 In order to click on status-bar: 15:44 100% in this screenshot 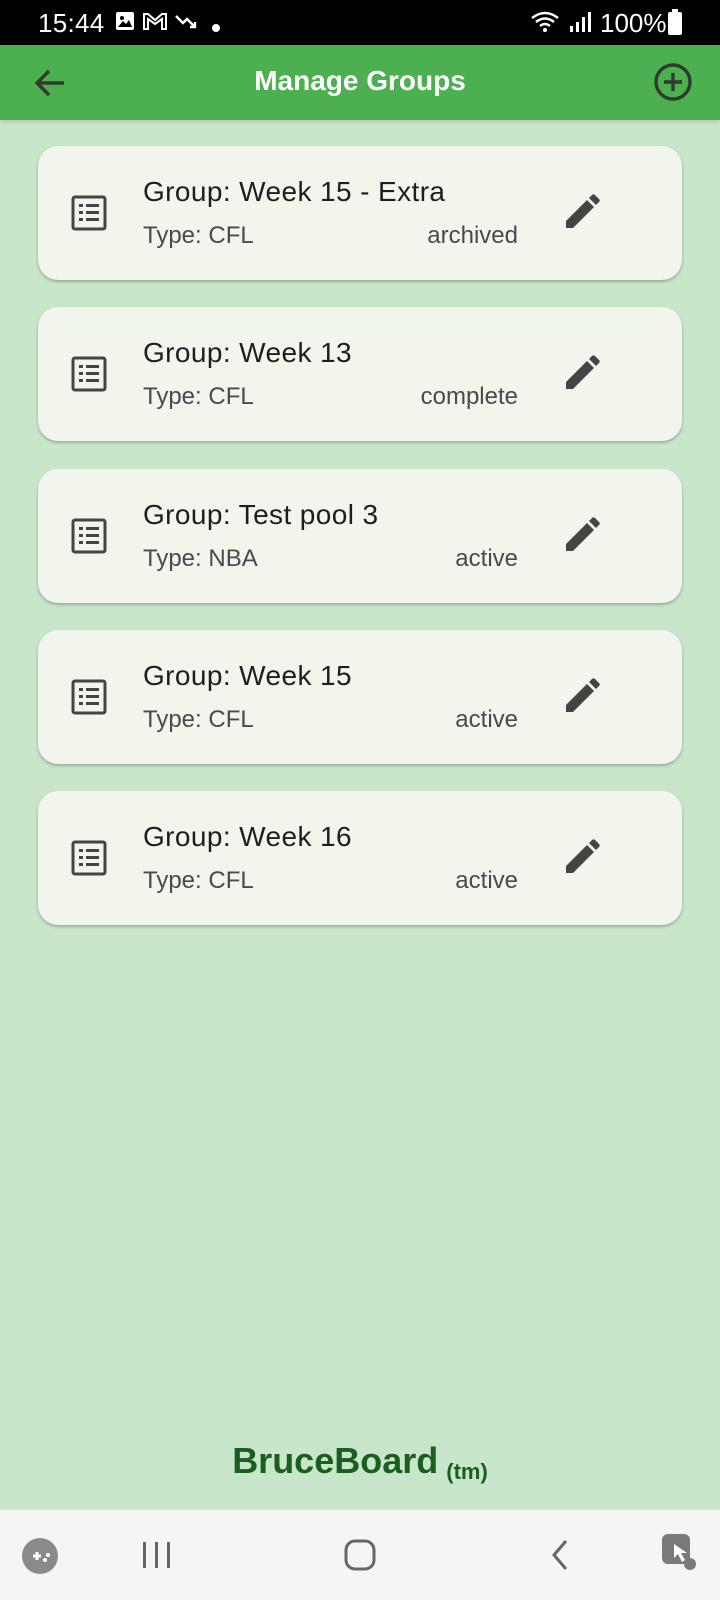, I will do `click(360, 22)`.